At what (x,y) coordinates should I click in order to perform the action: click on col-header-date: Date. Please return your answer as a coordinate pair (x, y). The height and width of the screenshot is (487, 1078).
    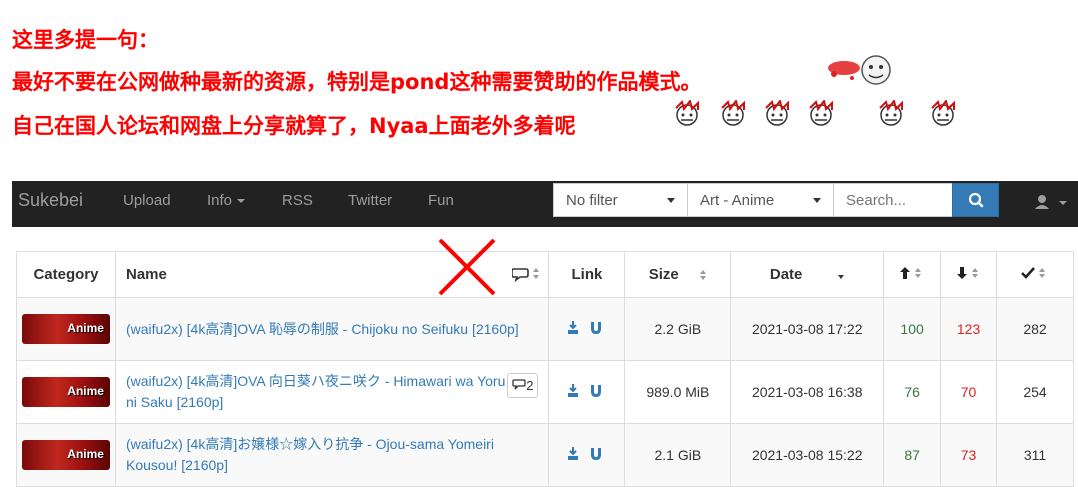
    Looking at the image, I should click on (807, 274).